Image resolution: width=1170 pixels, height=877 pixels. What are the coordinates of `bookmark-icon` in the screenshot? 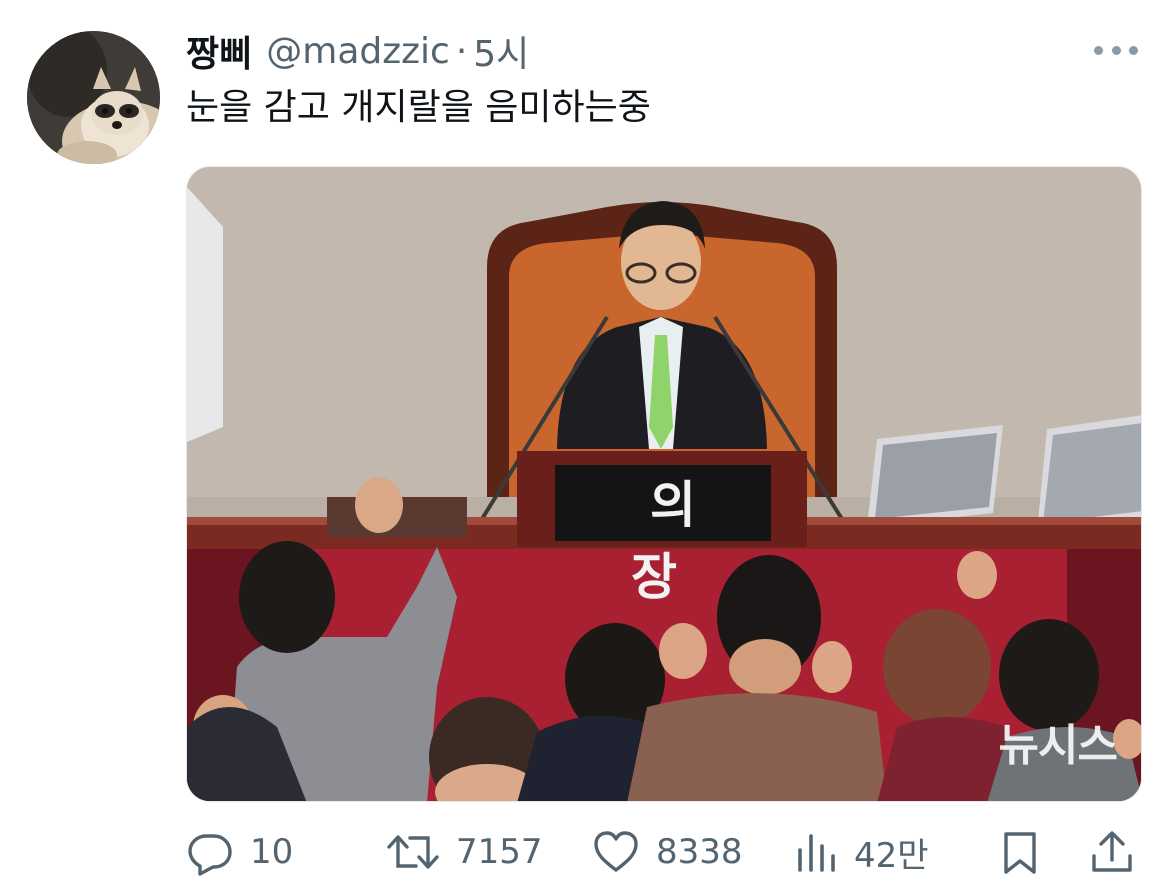 It's located at (1020, 853).